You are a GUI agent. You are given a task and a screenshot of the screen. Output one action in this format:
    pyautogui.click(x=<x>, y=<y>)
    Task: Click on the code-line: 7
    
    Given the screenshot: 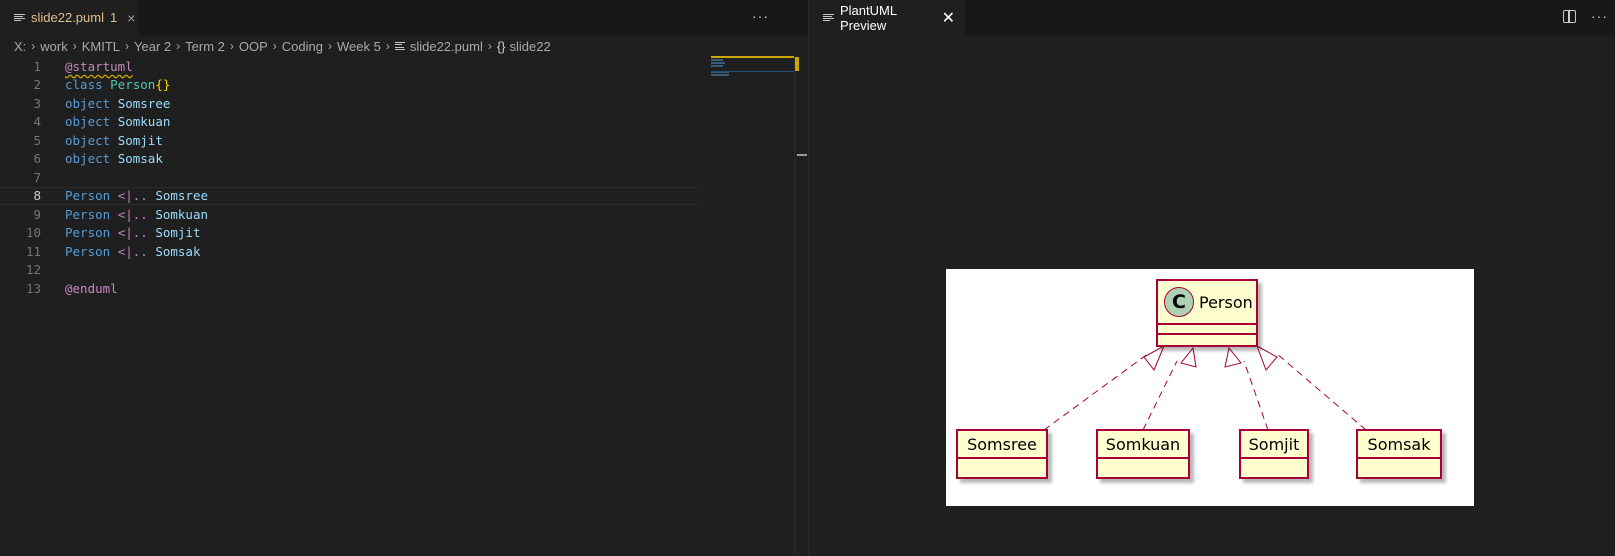 What is the action you would take?
    pyautogui.click(x=350, y=177)
    